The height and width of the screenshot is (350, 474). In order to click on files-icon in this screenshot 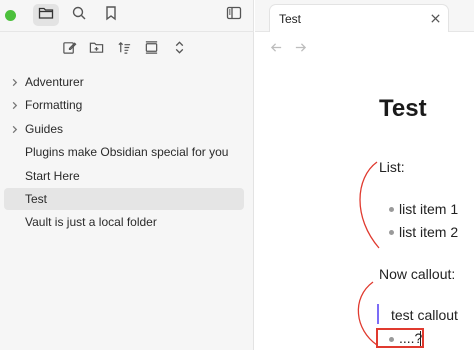, I will do `click(46, 15)`.